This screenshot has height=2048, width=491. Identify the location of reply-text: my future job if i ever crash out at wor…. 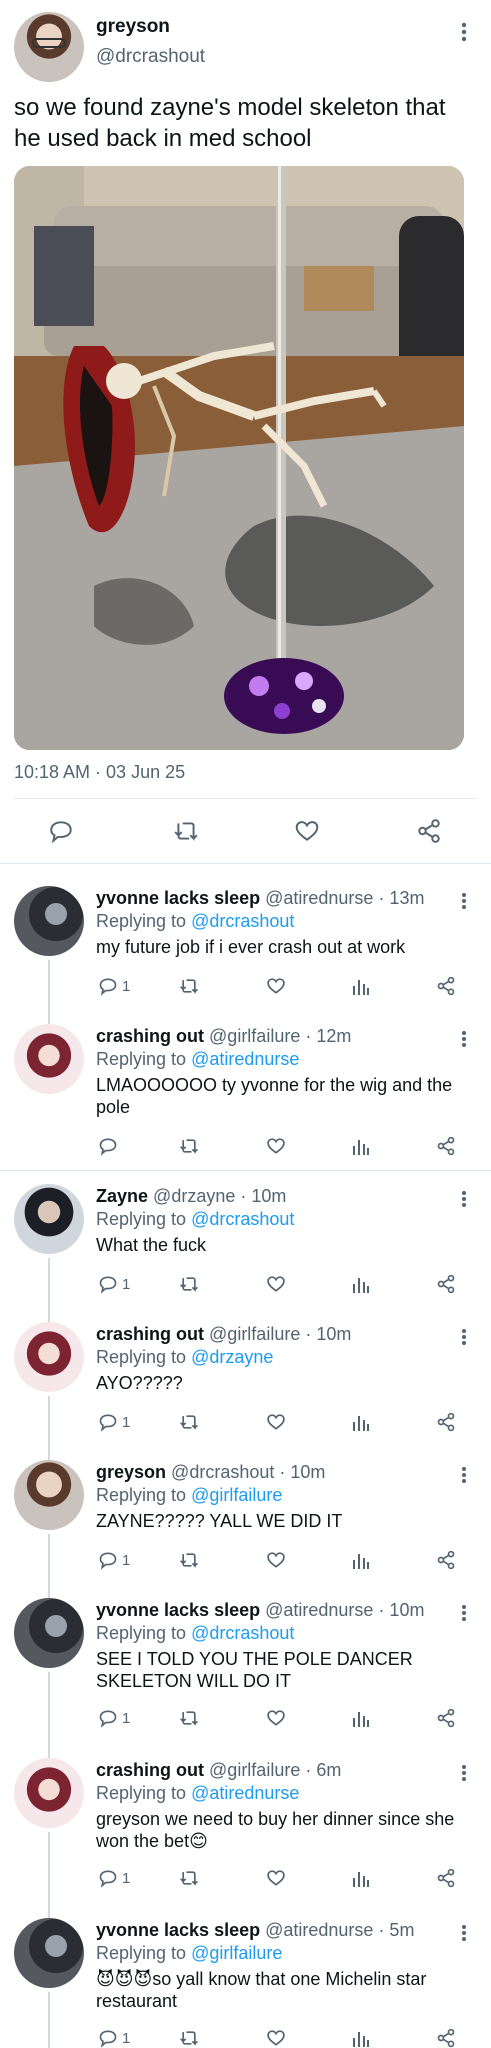
(251, 947).